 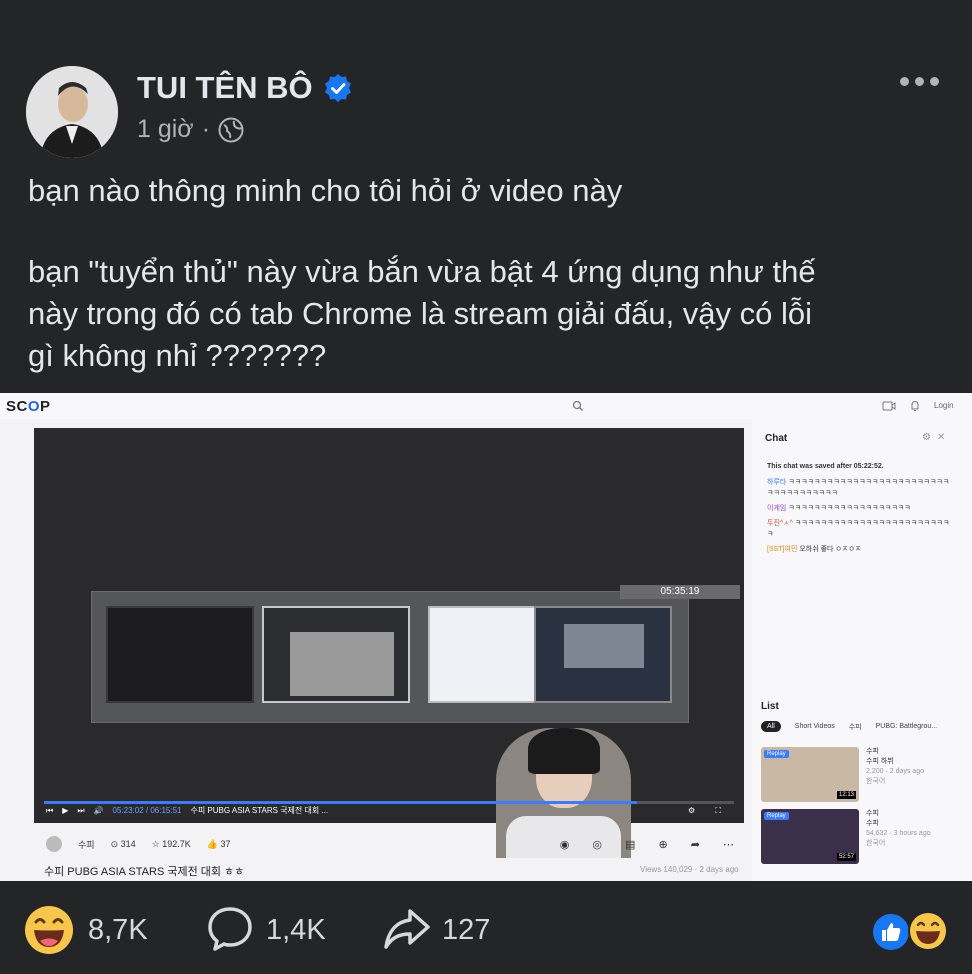 I want to click on game-window-thumb, so click(x=603, y=654).